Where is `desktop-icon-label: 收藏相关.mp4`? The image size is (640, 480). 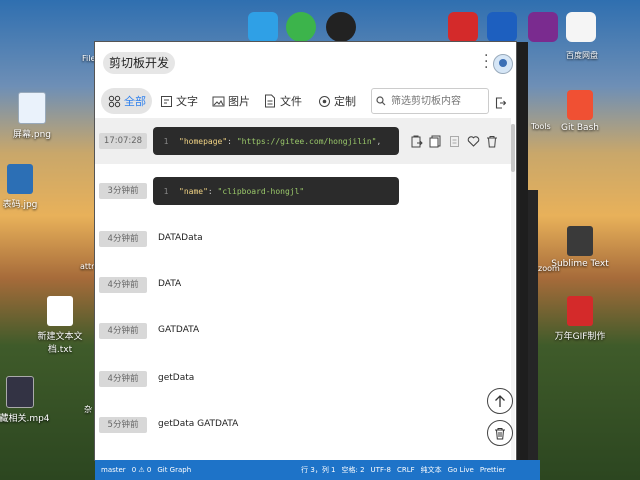 desktop-icon-label: 收藏相关.mp4 is located at coordinates (25, 419).